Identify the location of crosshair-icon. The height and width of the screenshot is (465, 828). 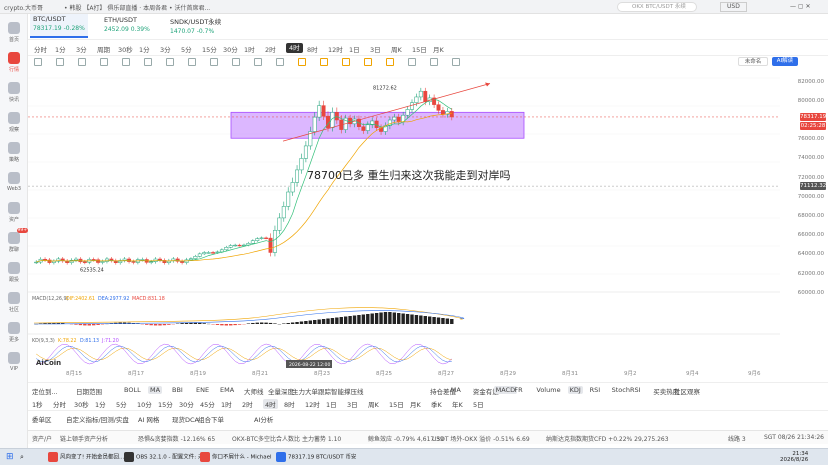
(38, 62).